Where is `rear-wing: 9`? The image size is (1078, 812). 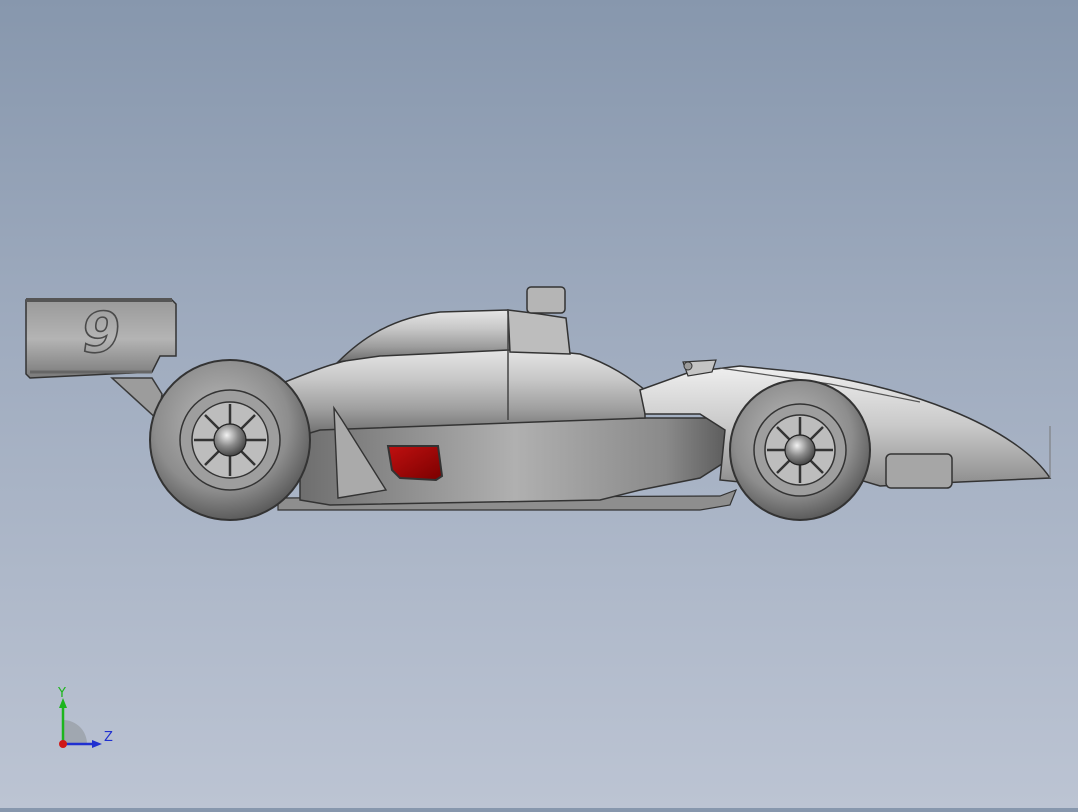
rear-wing: 9 is located at coordinates (101, 360).